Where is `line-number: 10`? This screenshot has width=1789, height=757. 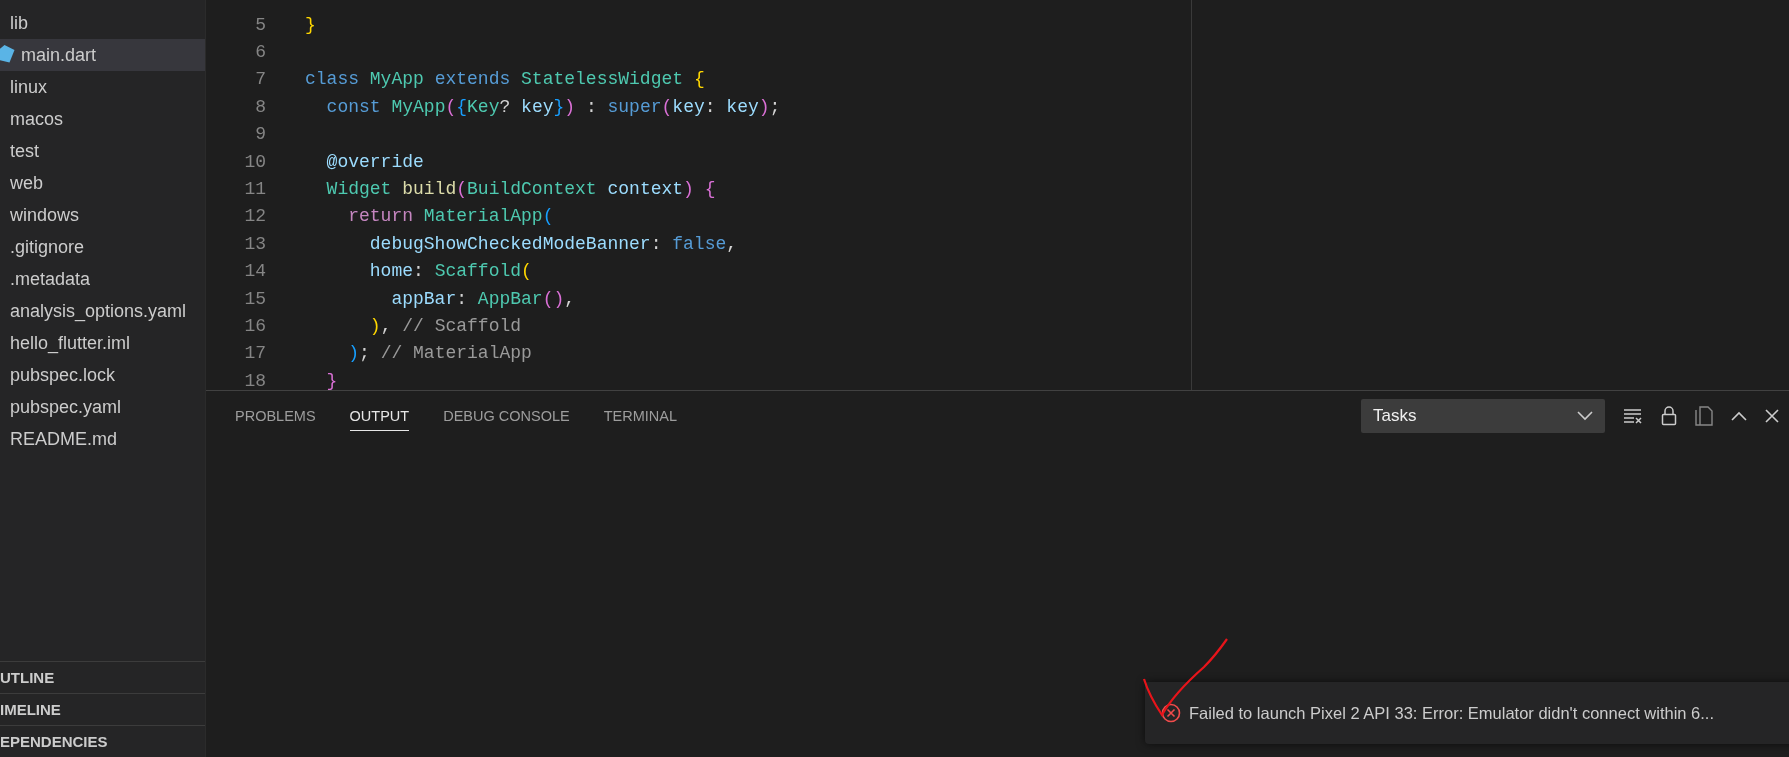 line-number: 10 is located at coordinates (254, 161).